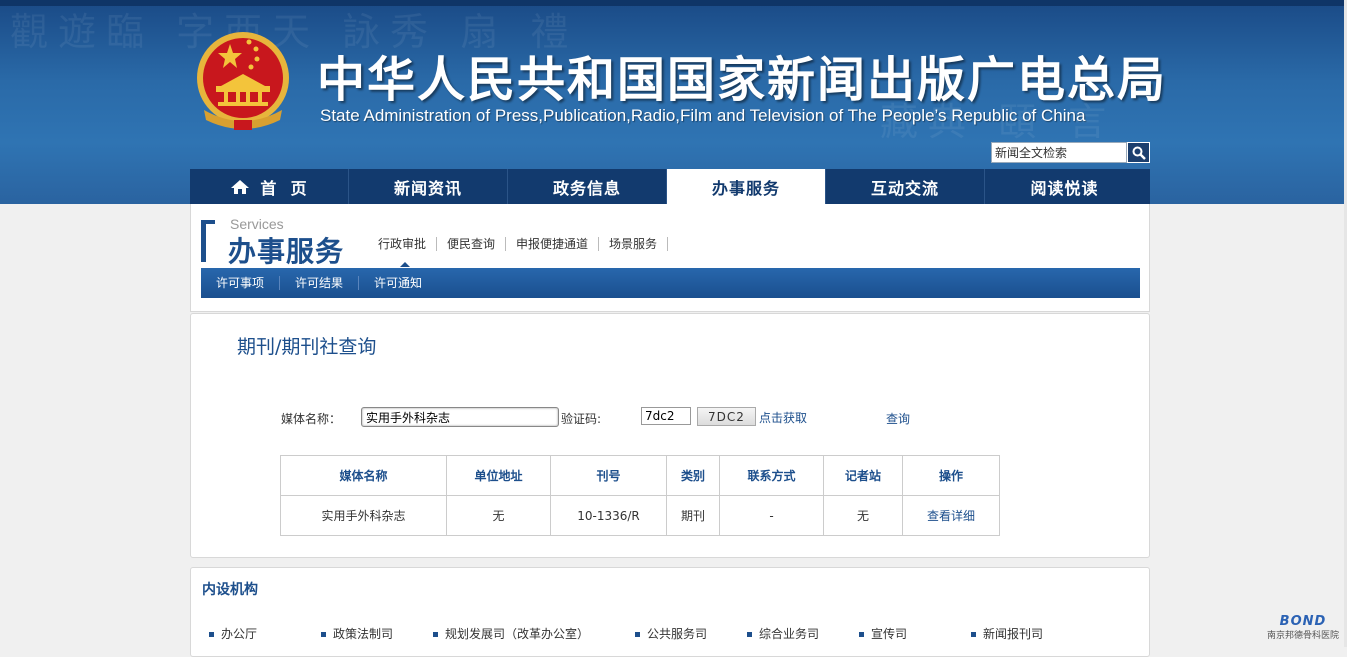 This screenshot has height=657, width=1347. I want to click on cell-issue-number: 10-1336/R, so click(608, 515).